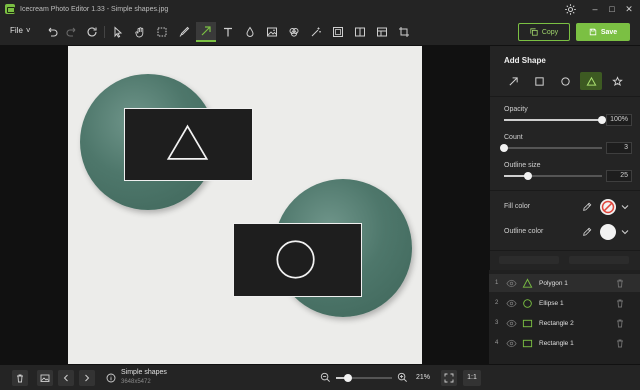  What do you see at coordinates (527, 323) in the screenshot?
I see `rectangle-icon` at bounding box center [527, 323].